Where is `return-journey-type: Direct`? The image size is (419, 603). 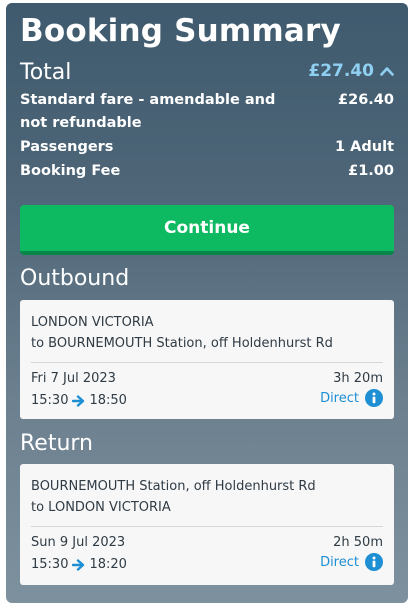
return-journey-type: Direct is located at coordinates (339, 562).